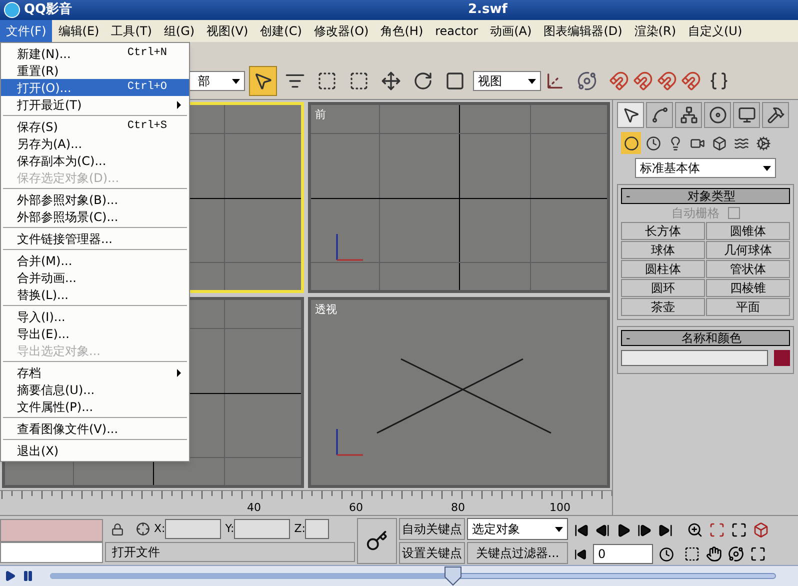  I want to click on ruler-label: 60, so click(356, 508).